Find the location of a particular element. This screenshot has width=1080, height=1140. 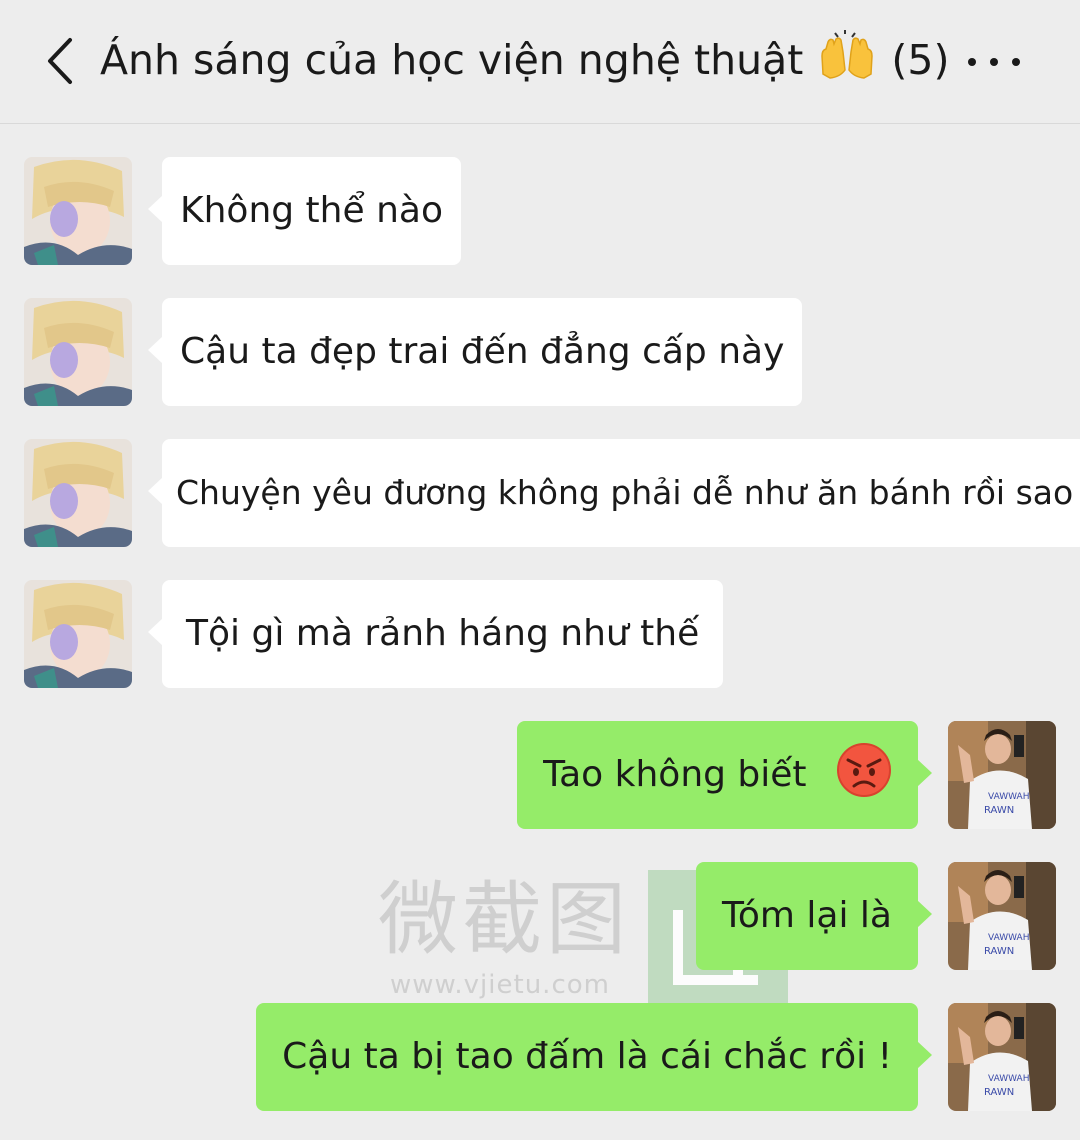

angry-face-emoji is located at coordinates (864, 770).